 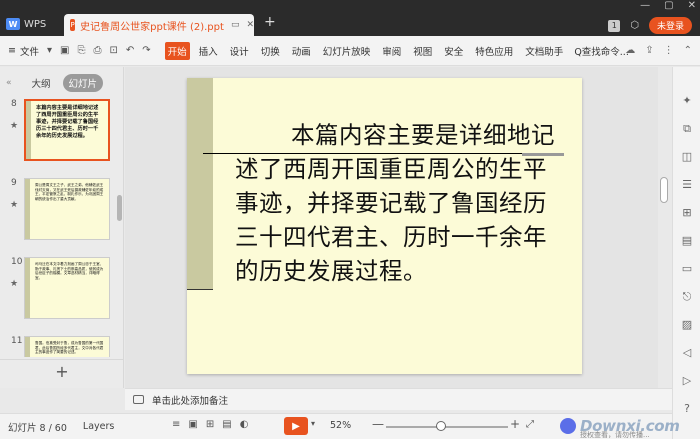 I want to click on audio-icon: ◁, so click(x=687, y=353).